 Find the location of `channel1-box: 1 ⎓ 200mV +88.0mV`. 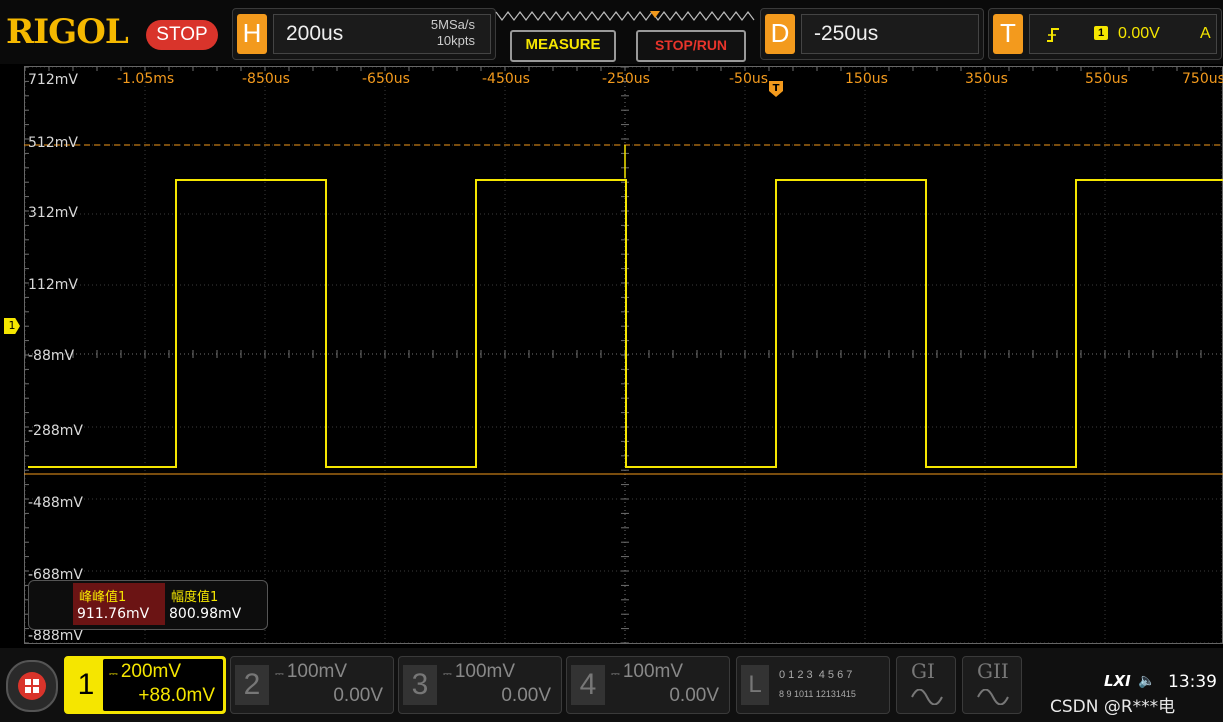

channel1-box: 1 ⎓ 200mV +88.0mV is located at coordinates (145, 685).